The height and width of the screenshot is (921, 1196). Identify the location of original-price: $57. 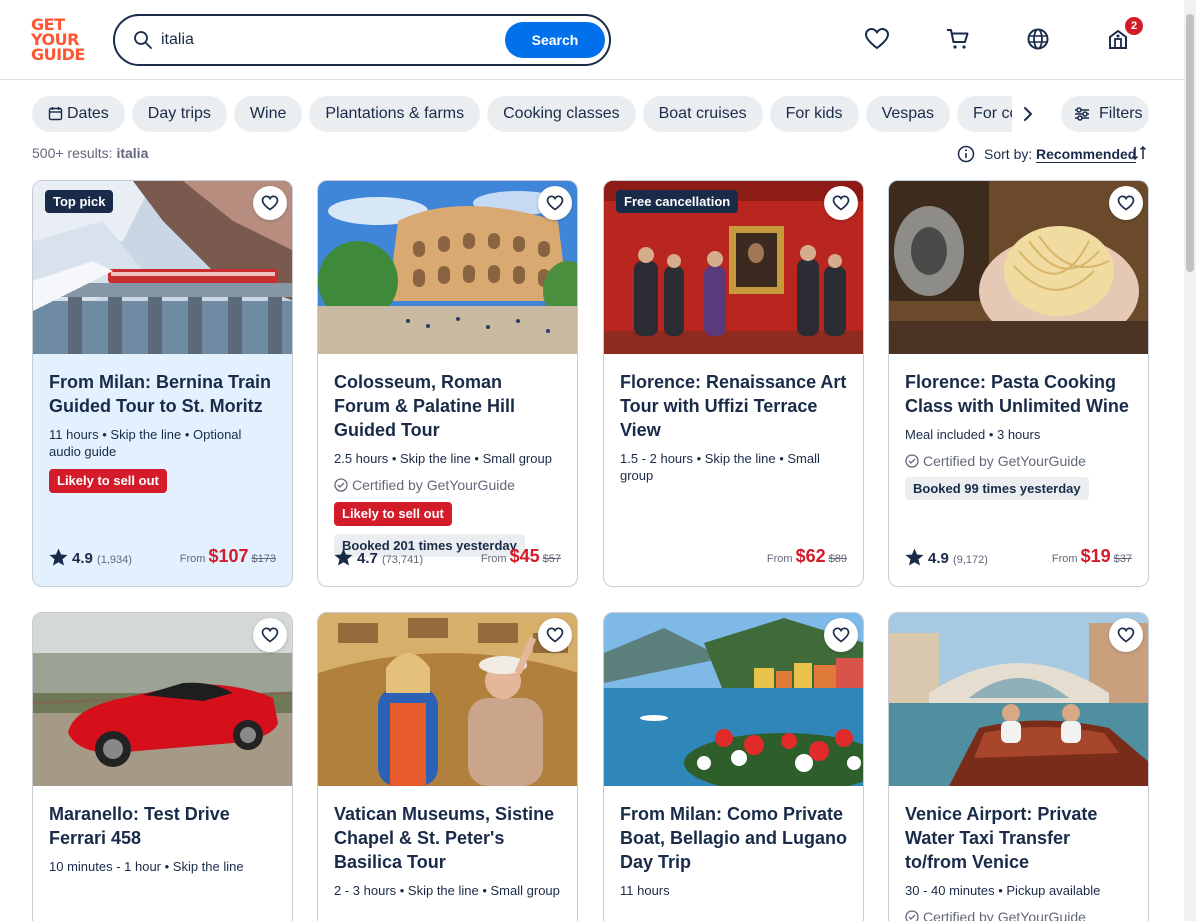
(551, 559).